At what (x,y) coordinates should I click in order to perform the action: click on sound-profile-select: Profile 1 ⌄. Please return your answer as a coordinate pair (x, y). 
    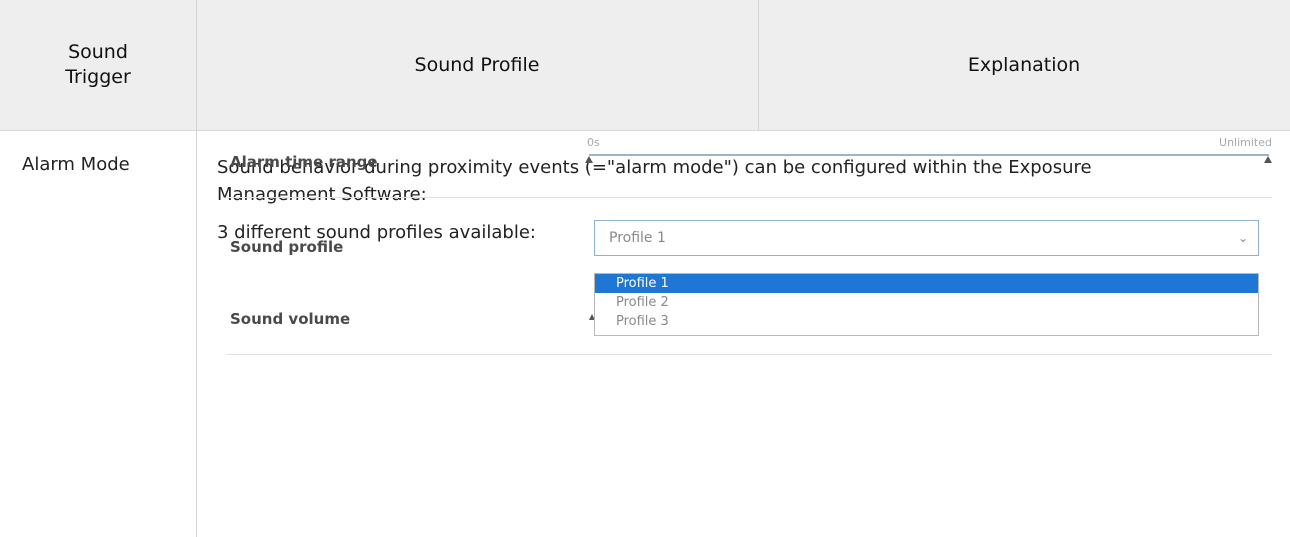
    Looking at the image, I should click on (926, 238).